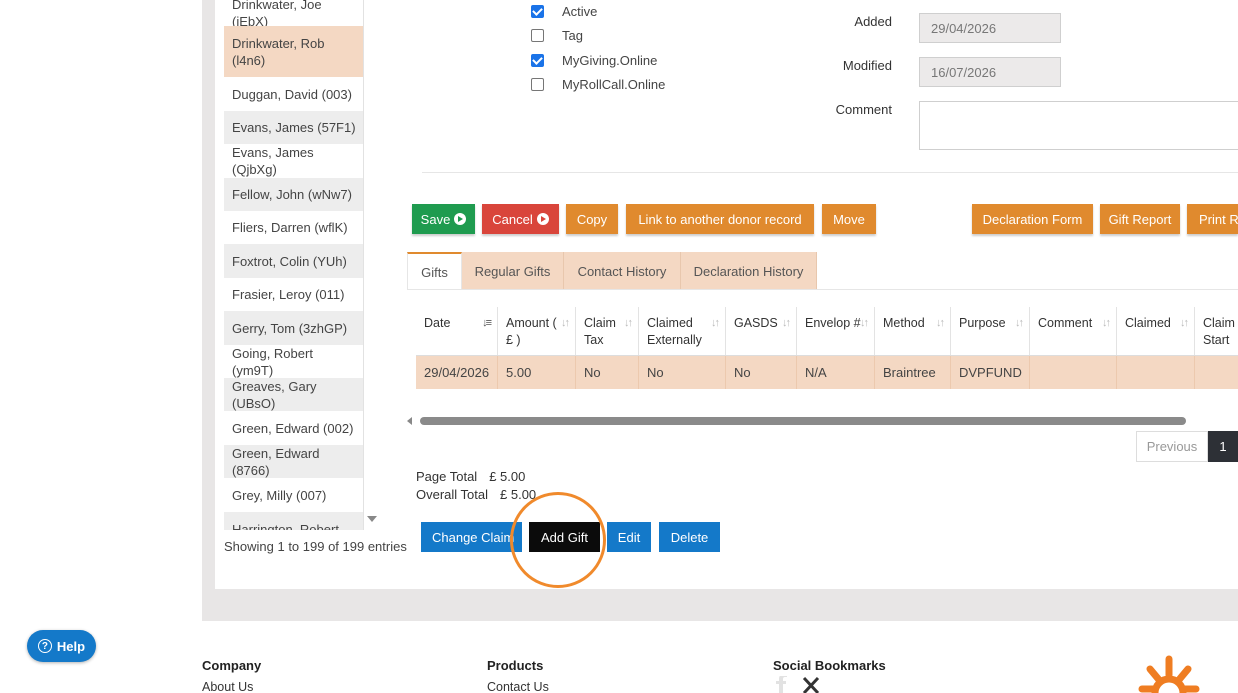 The width and height of the screenshot is (1238, 693). Describe the element at coordinates (372, 519) in the screenshot. I see `scroll-down-icon` at that location.